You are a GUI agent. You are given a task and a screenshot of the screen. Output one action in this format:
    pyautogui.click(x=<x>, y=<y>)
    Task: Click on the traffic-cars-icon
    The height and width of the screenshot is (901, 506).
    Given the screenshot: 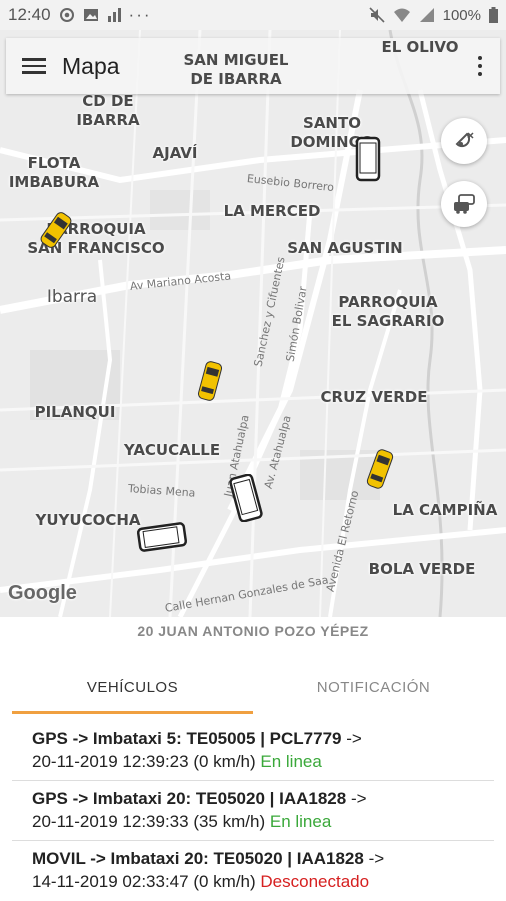 What is the action you would take?
    pyautogui.click(x=464, y=204)
    